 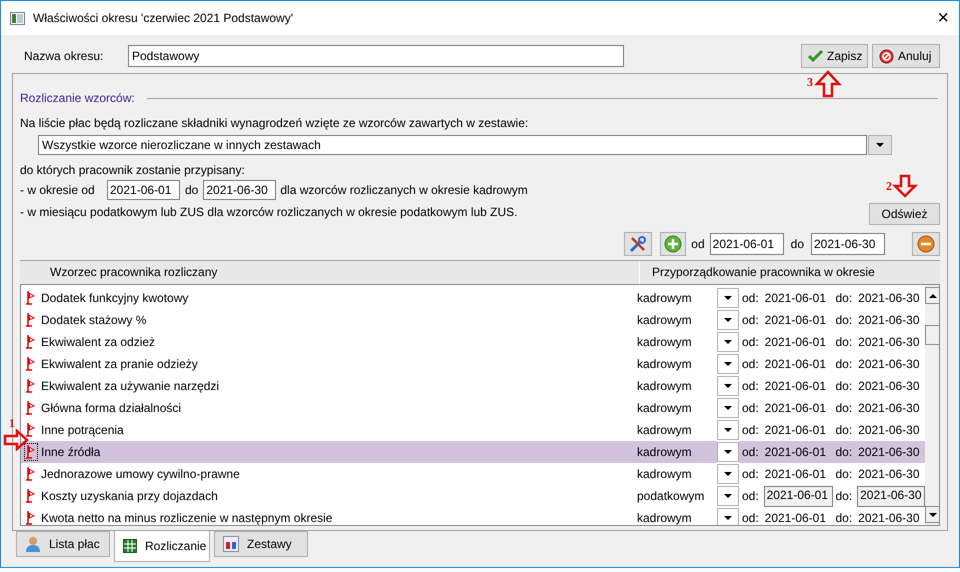 I want to click on field-label: Nazwa okresu:, so click(x=64, y=56).